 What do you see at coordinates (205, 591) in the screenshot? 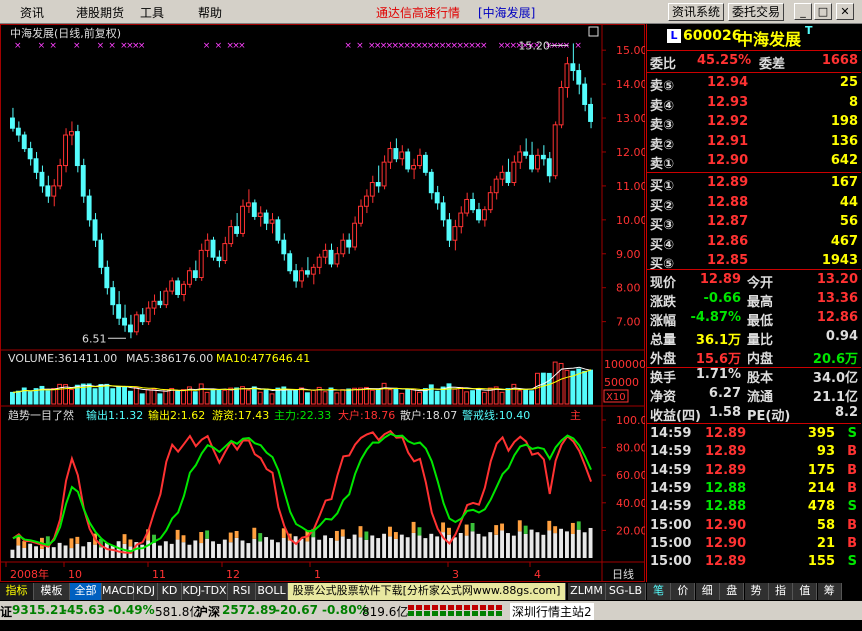
I see `tab-kdj-tdx: KDJ-TDX` at bounding box center [205, 591].